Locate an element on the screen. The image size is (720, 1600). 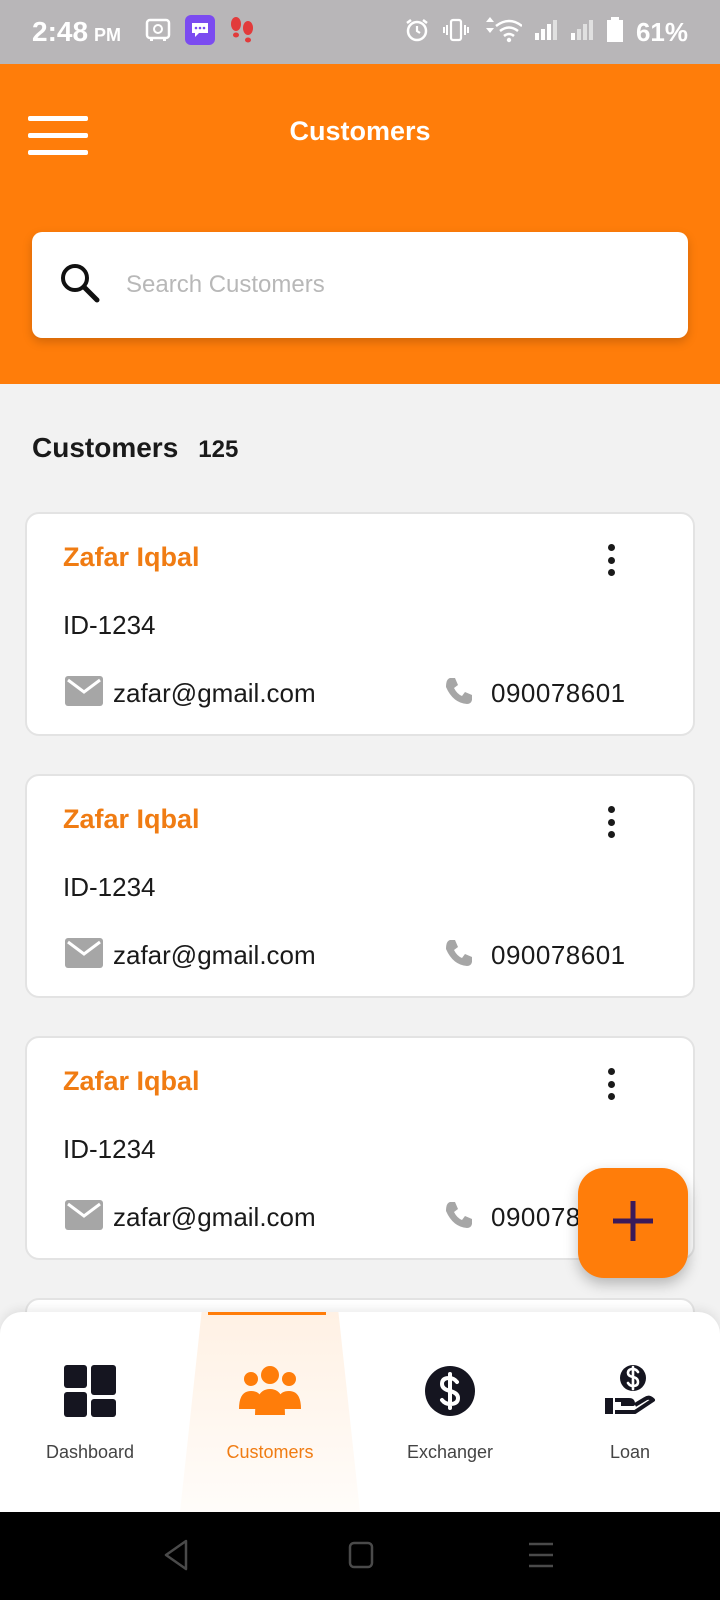
back-icon is located at coordinates (177, 1557).